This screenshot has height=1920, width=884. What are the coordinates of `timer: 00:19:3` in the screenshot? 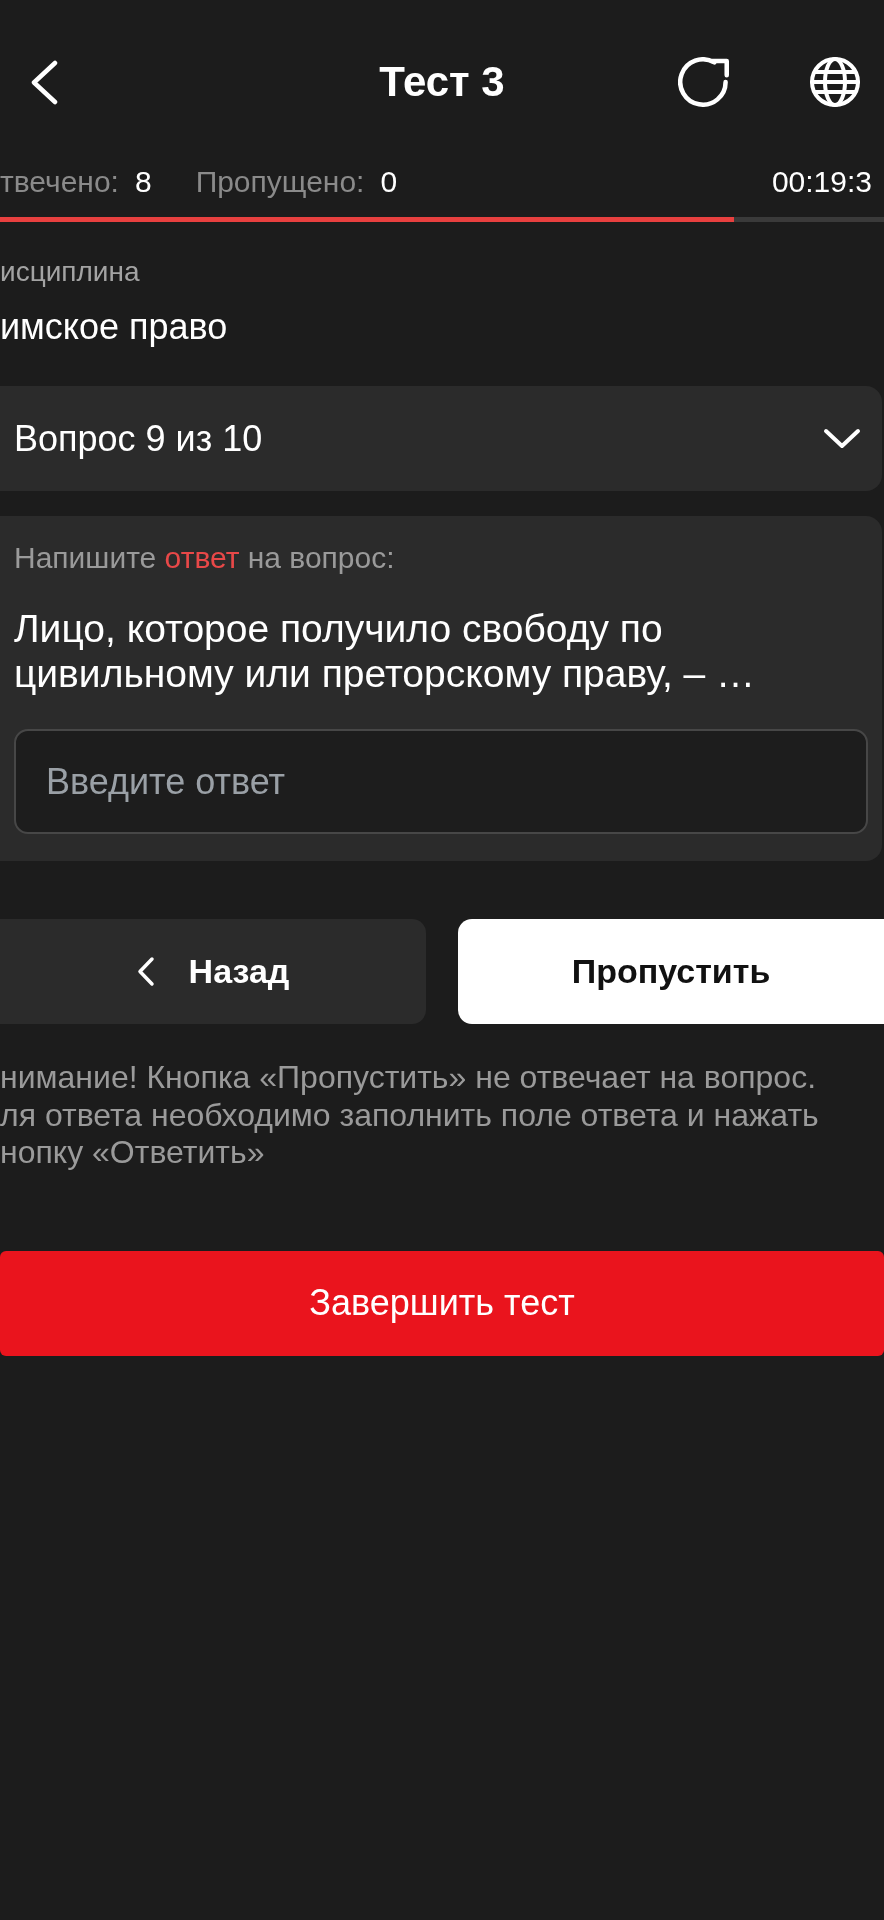 It's located at (822, 182).